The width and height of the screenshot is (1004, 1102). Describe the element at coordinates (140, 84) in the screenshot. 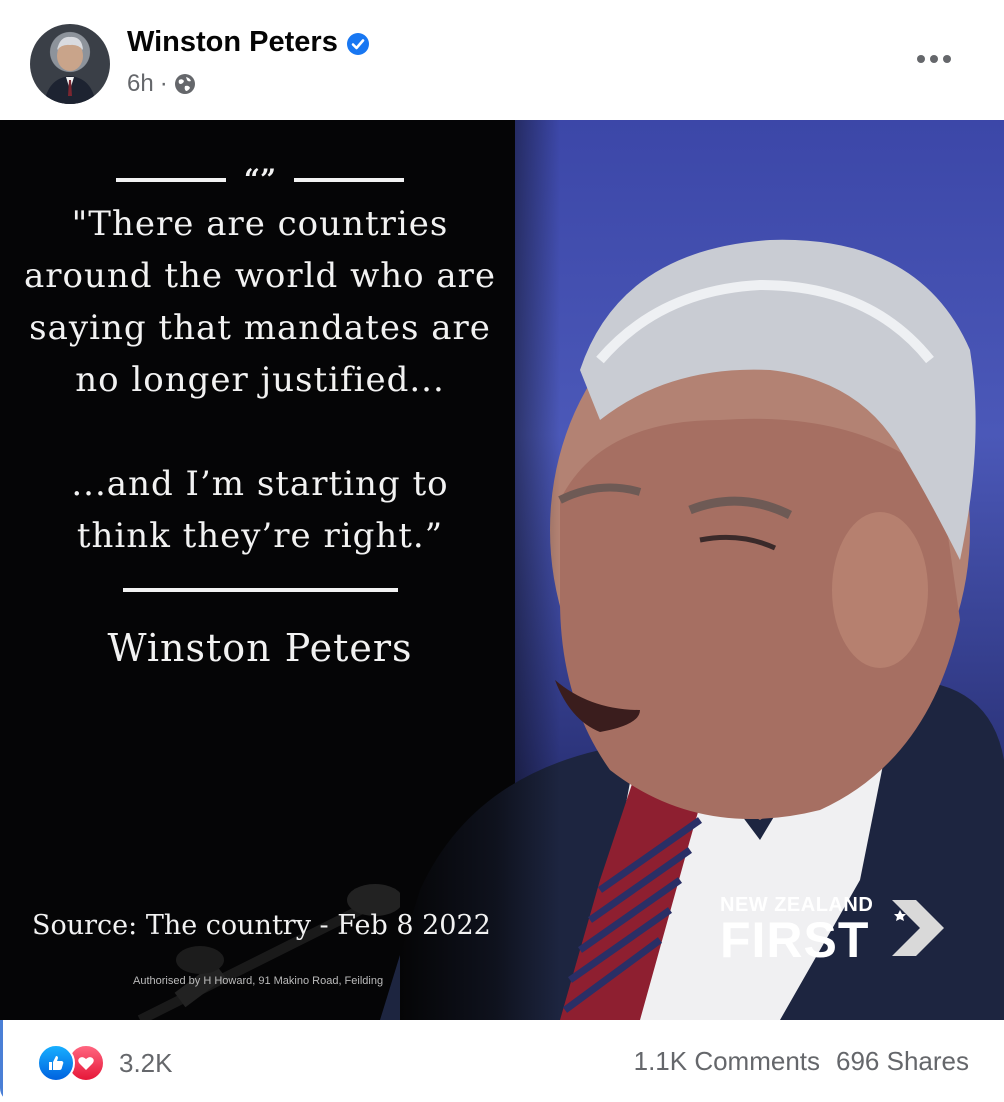

I see `post-time: 6h` at that location.